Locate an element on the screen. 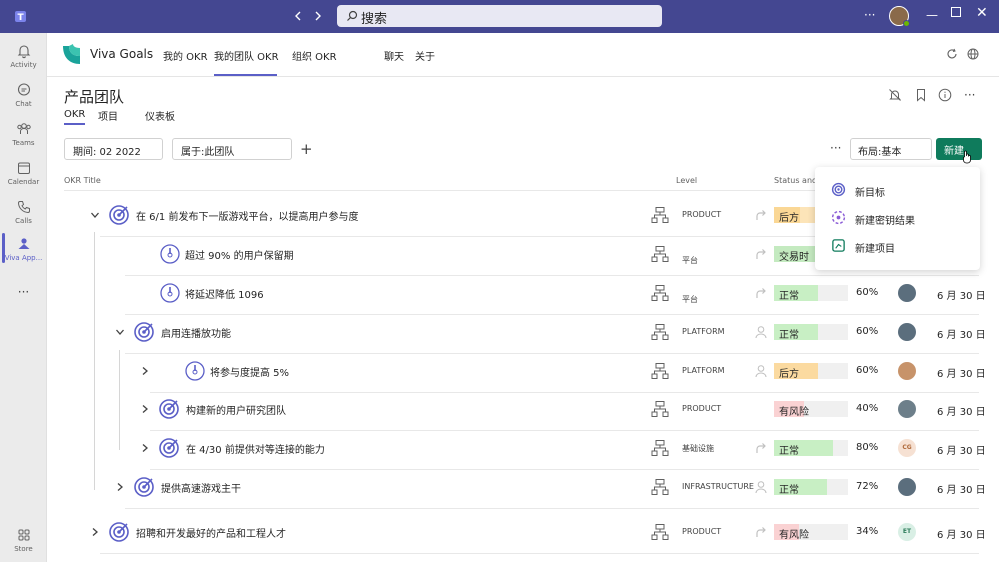  progress-percent: 72% is located at coordinates (867, 486).